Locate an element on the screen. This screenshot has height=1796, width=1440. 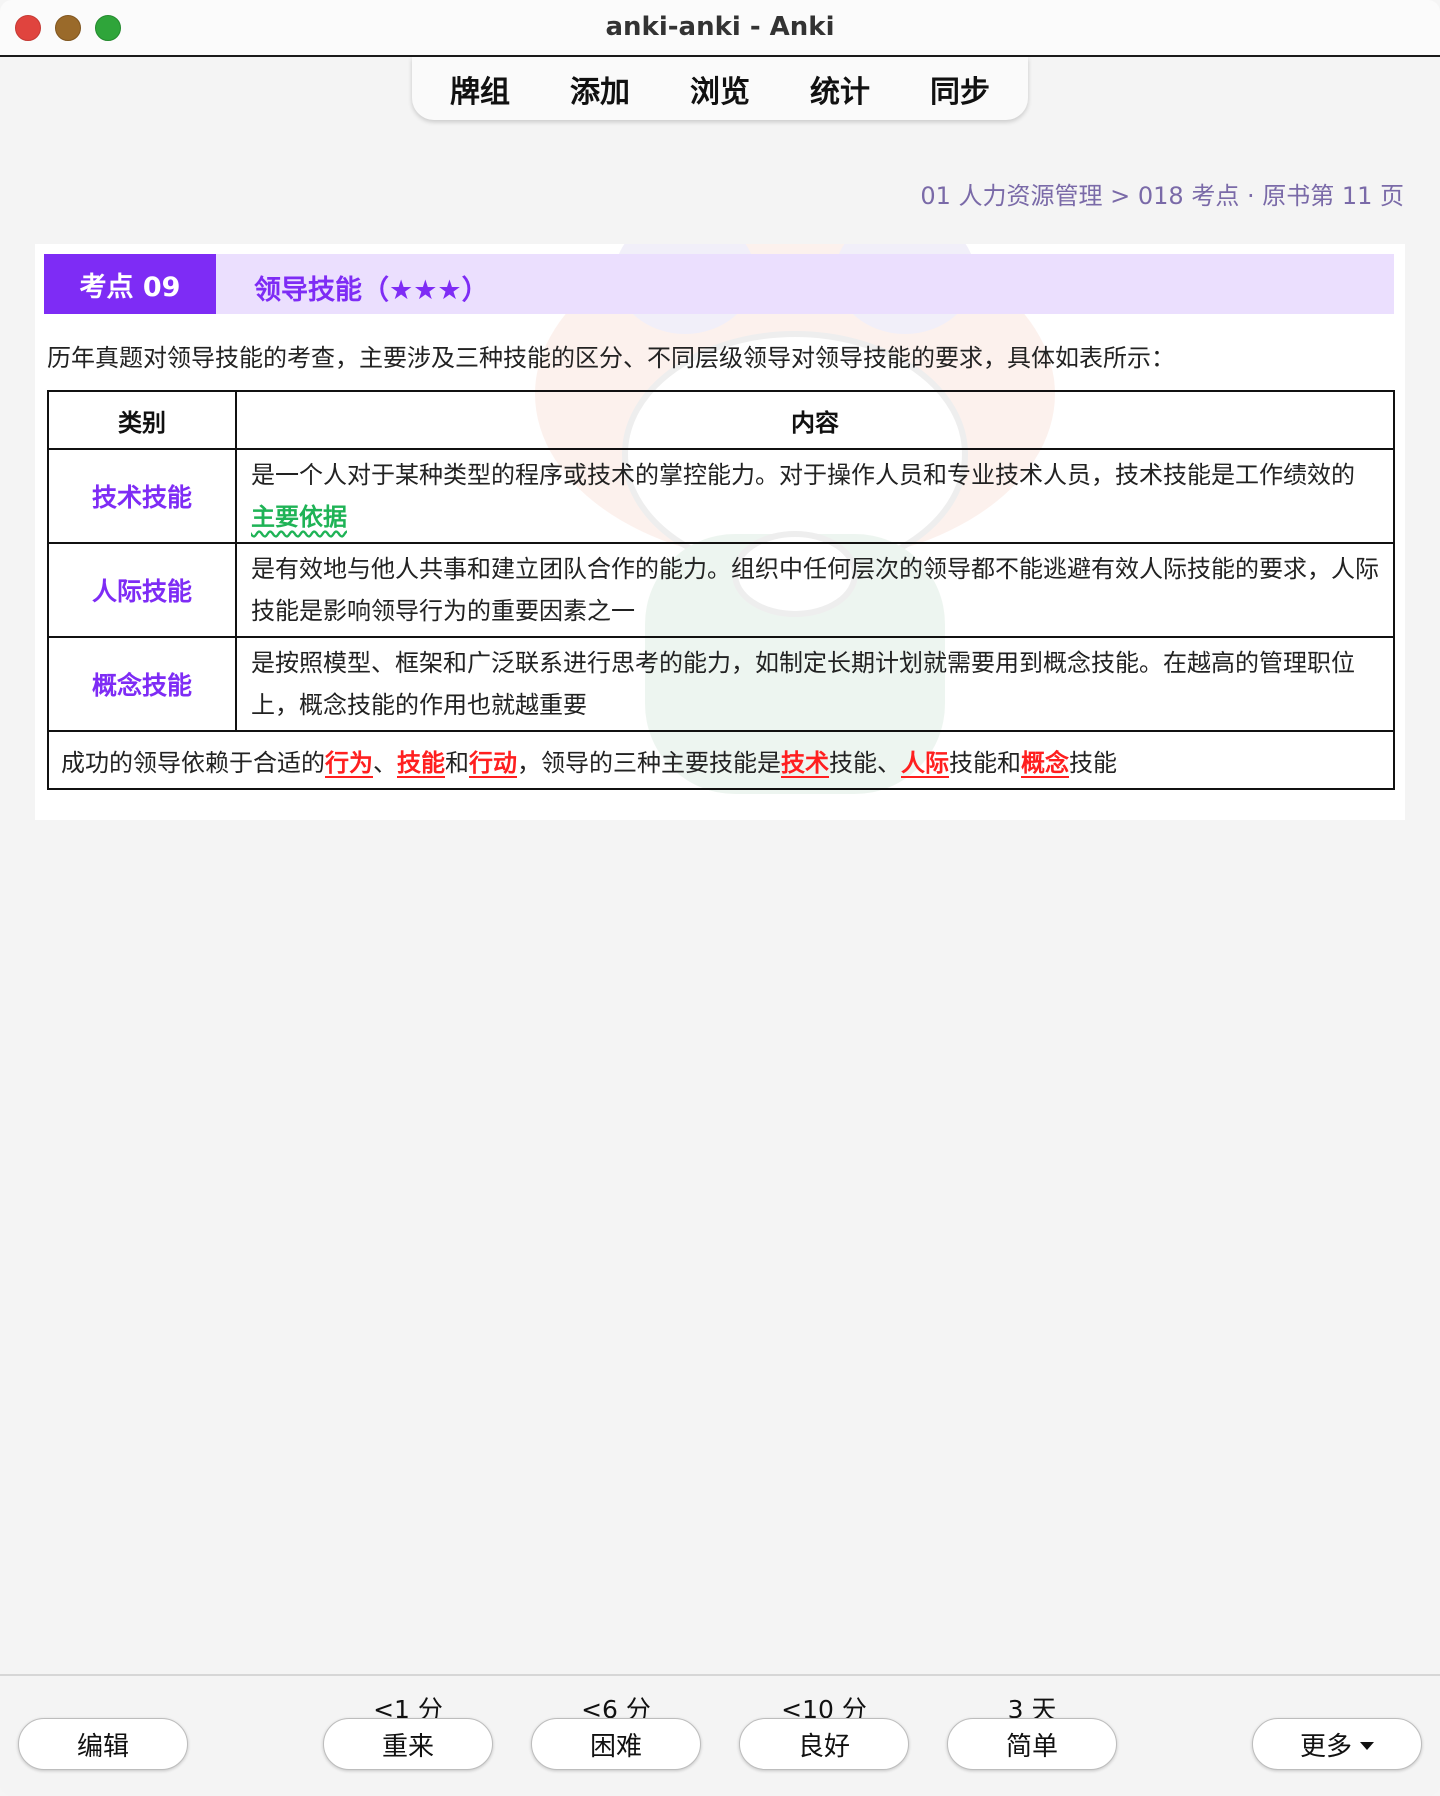
title-bar: anki-anki - Anki is located at coordinates (720, 28).